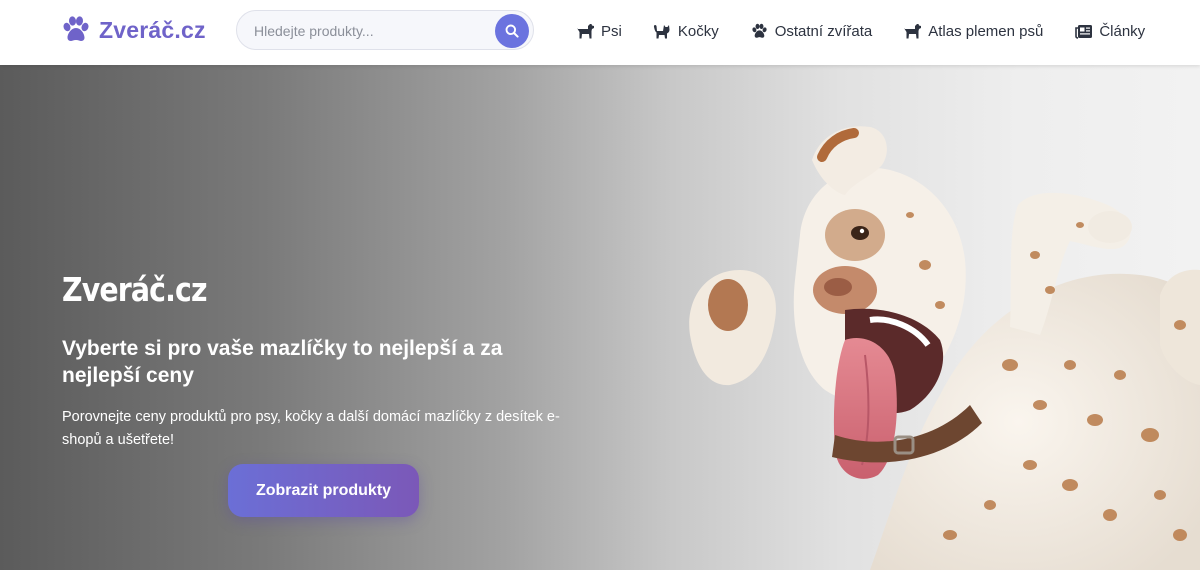 This screenshot has height=570, width=1200. Describe the element at coordinates (698, 31) in the screenshot. I see `nav-label: Kočky` at that location.